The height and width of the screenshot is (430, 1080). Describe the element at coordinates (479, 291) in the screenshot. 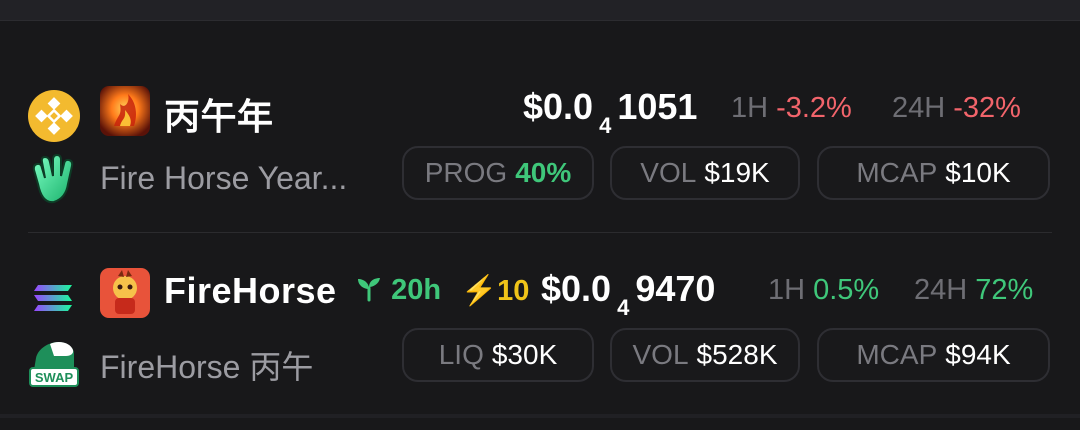

I see `lightning-icon: ⚡` at that location.